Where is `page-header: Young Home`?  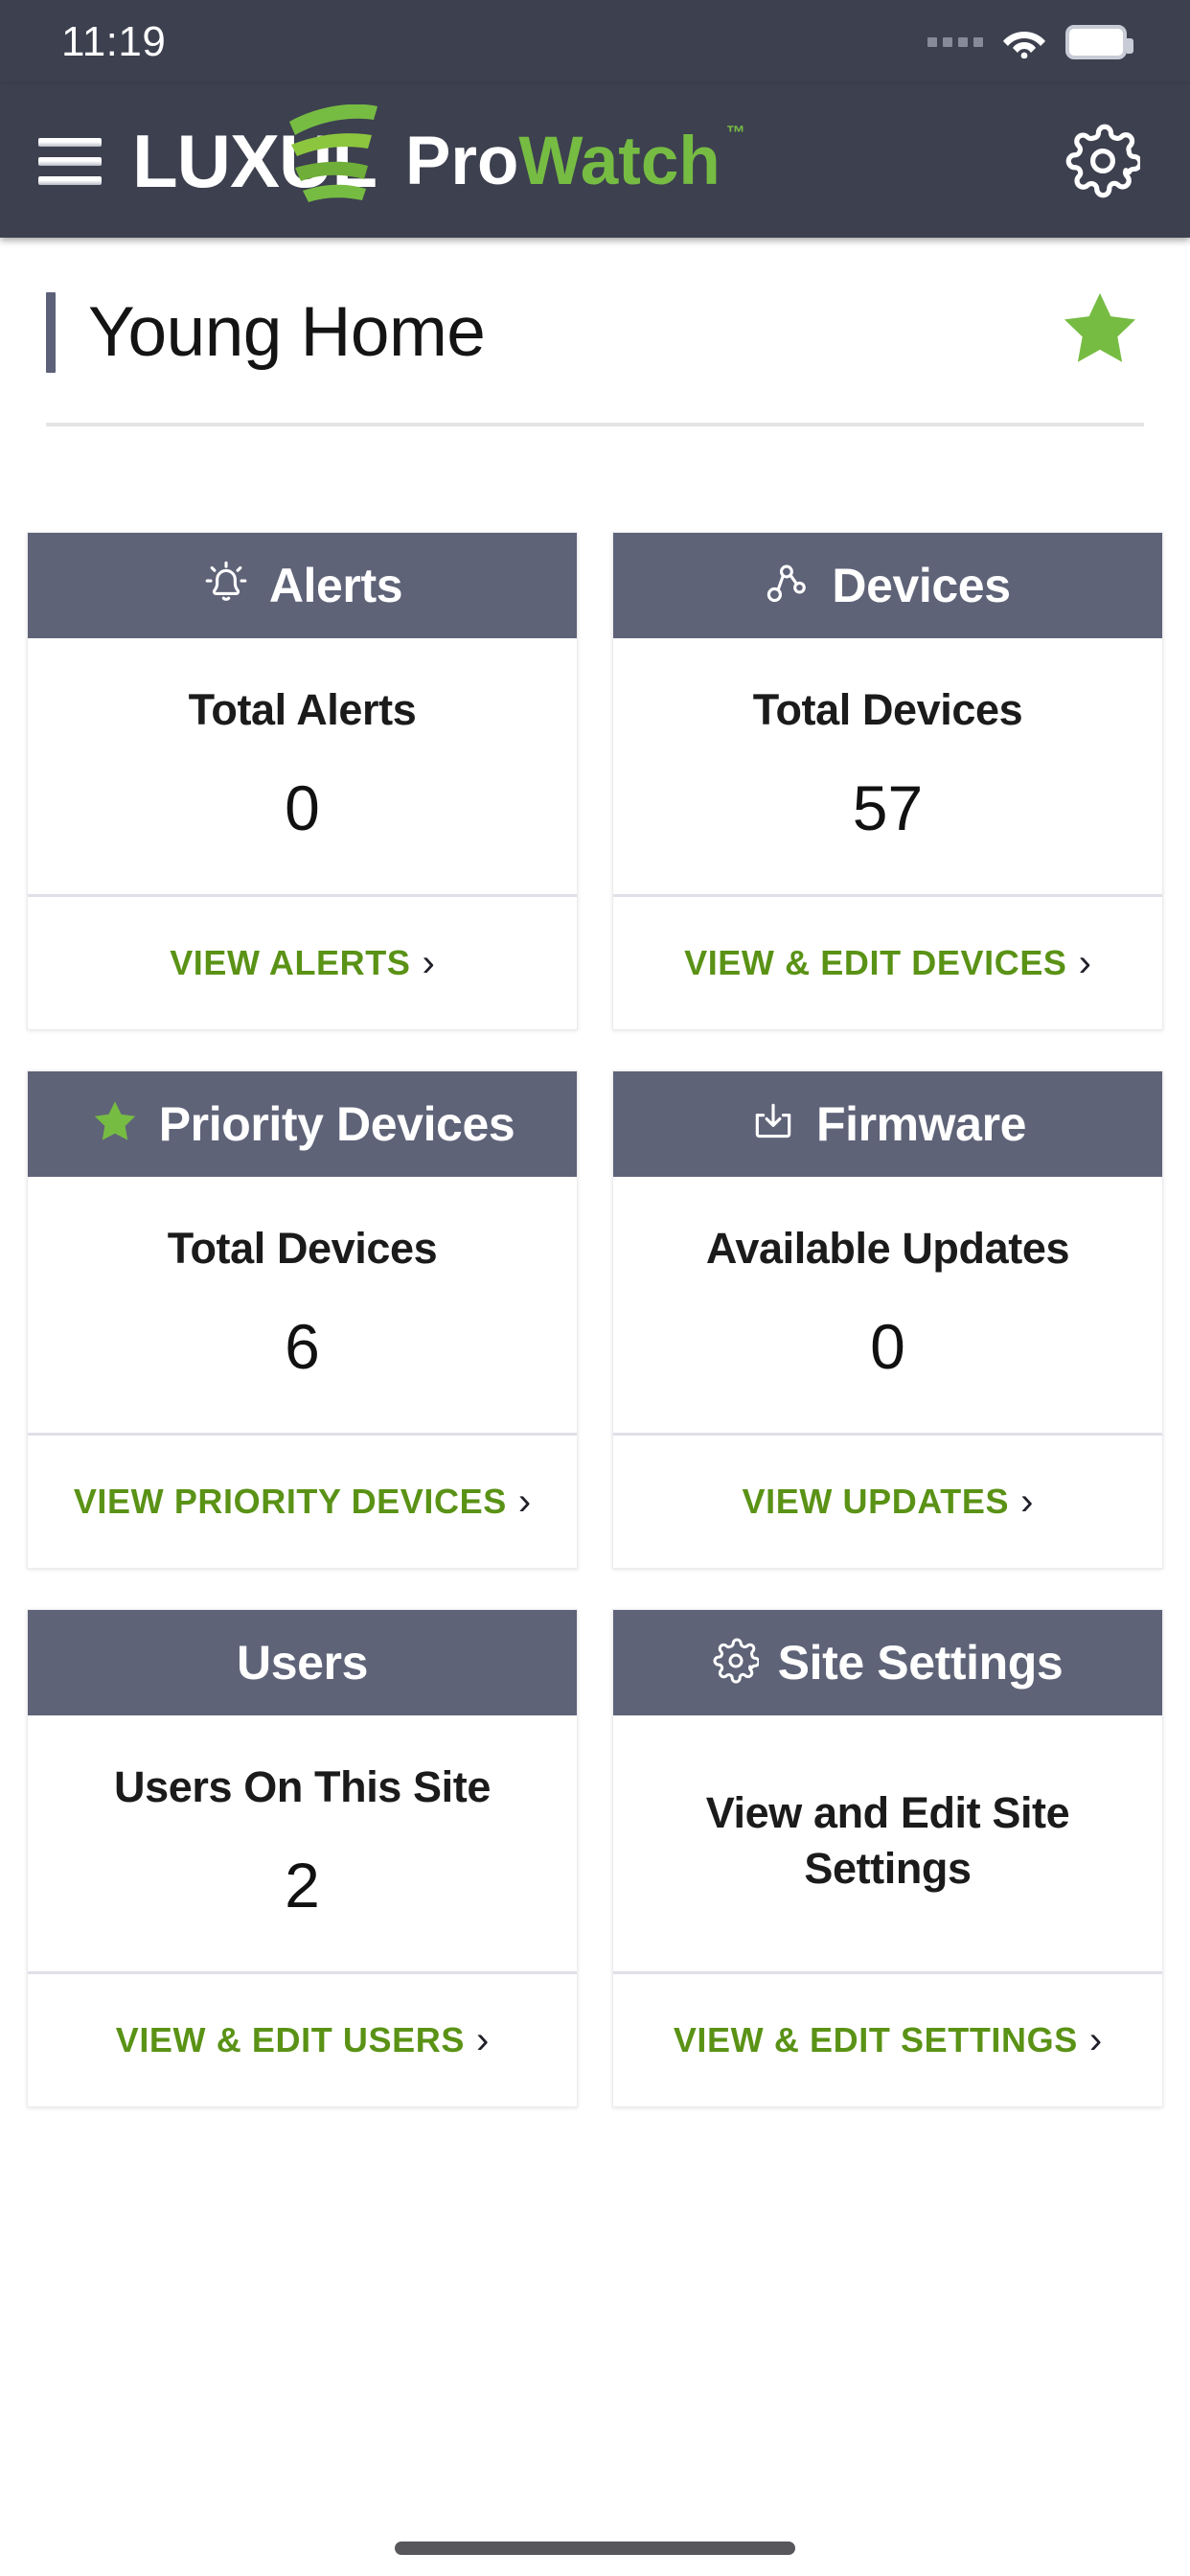
page-header: Young Home is located at coordinates (595, 307).